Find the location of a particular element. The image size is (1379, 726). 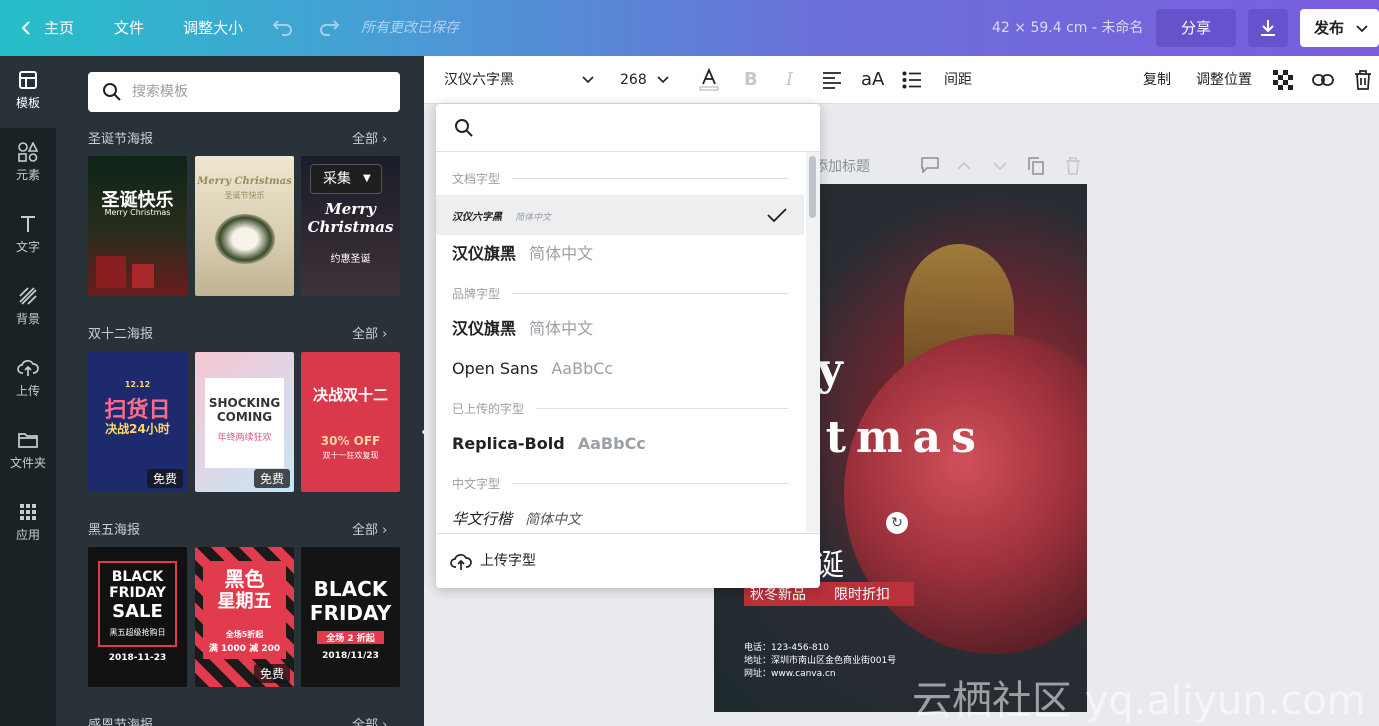

back-home-button: 主页 is located at coordinates (47, 28).